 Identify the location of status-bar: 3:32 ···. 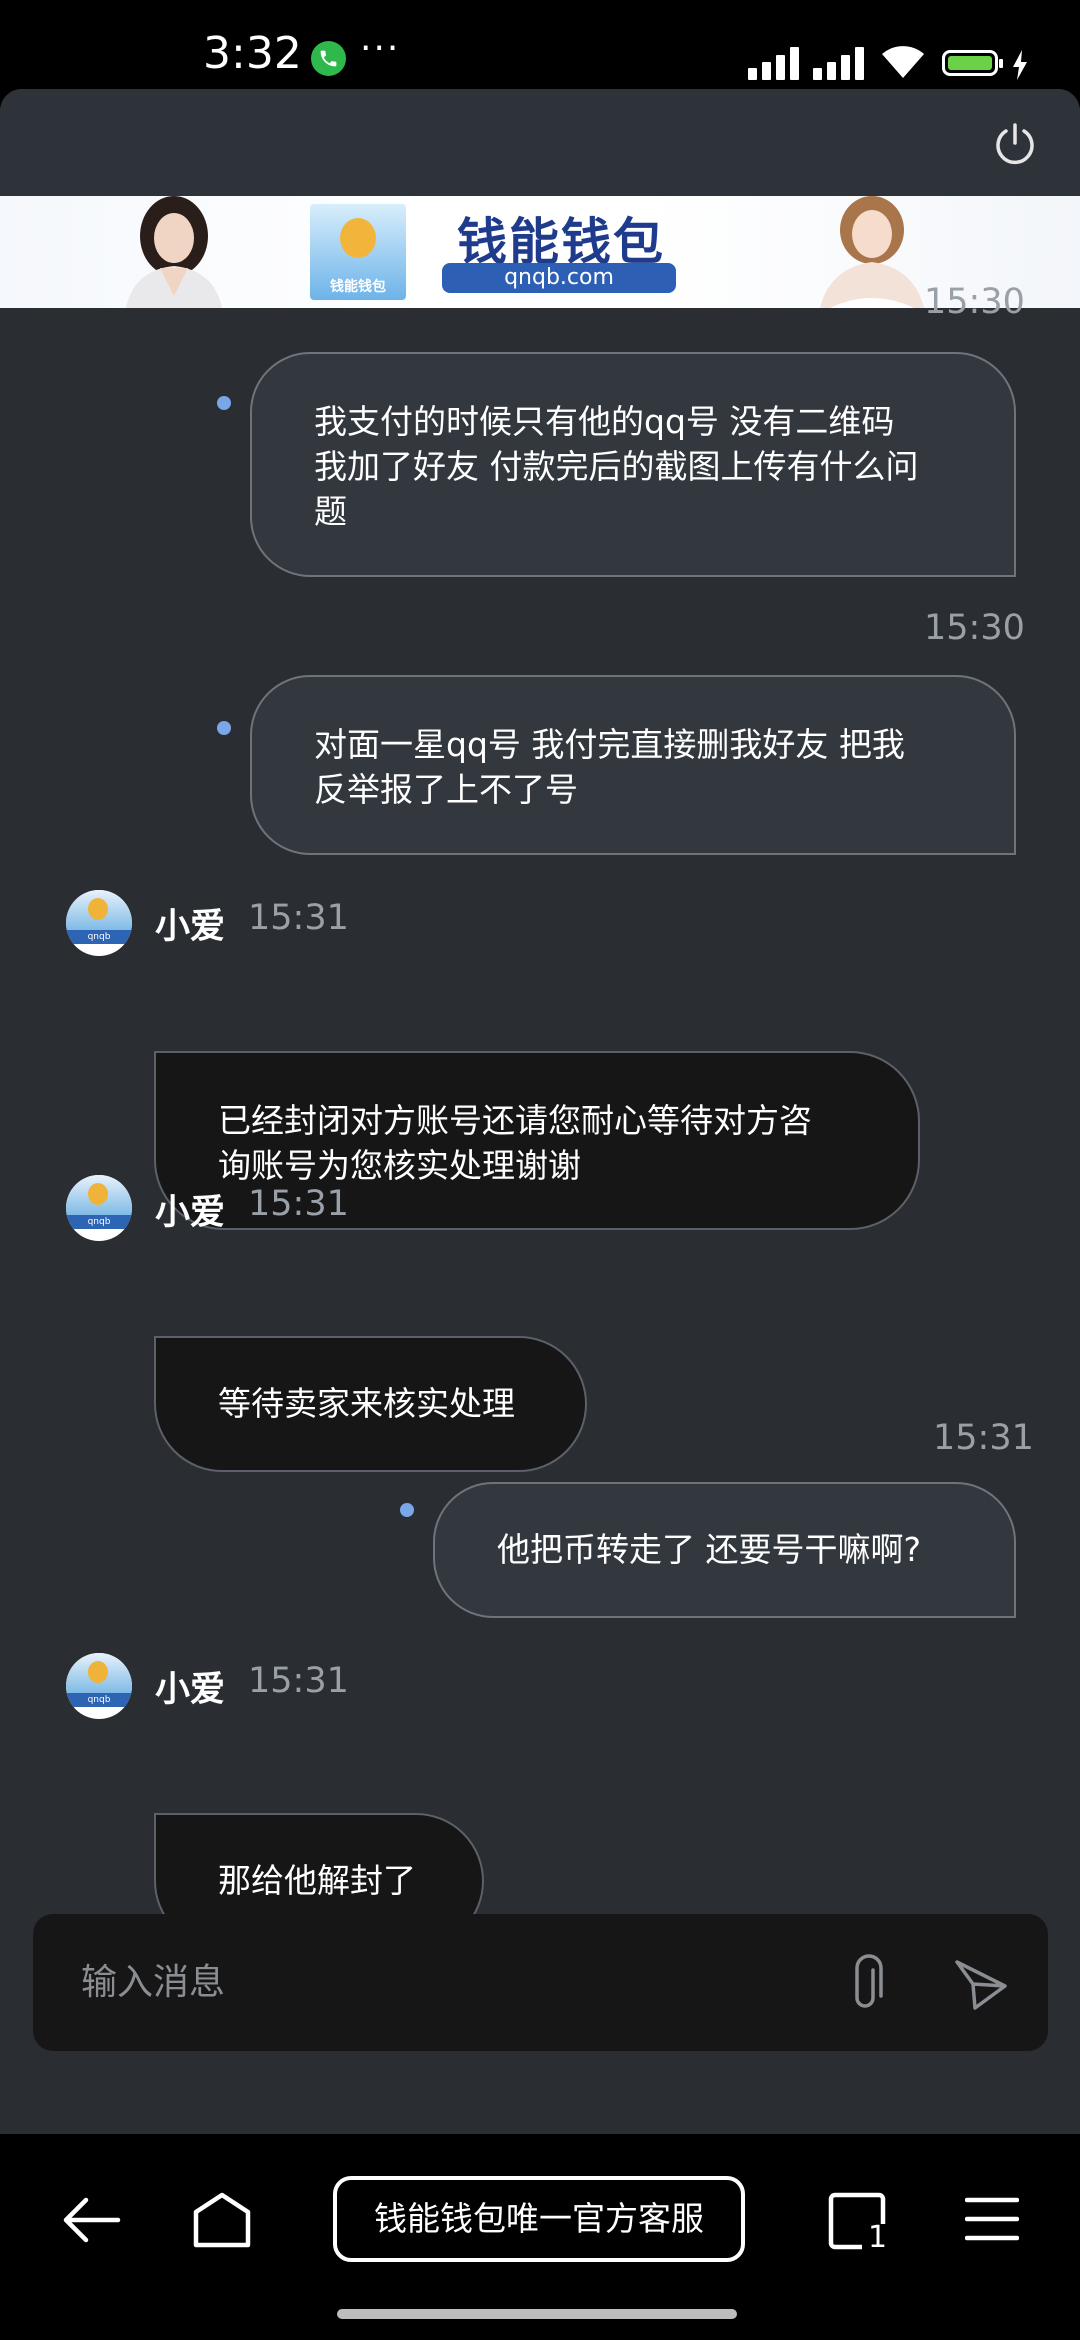
(540, 44).